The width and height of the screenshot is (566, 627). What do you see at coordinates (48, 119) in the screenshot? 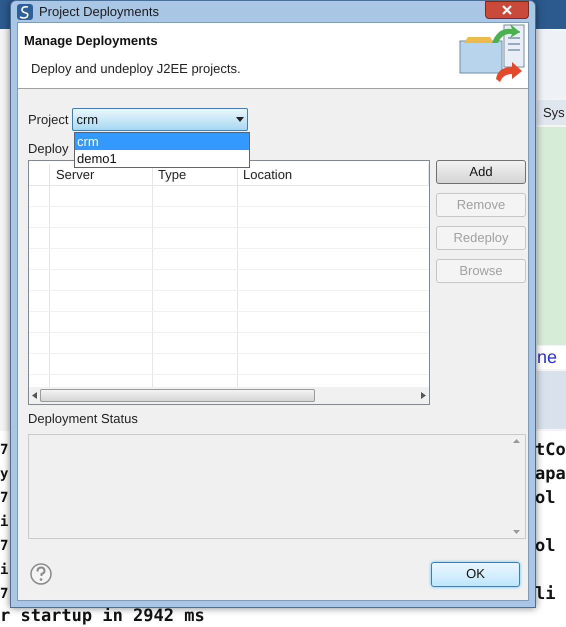
I see `project-label: Project` at bounding box center [48, 119].